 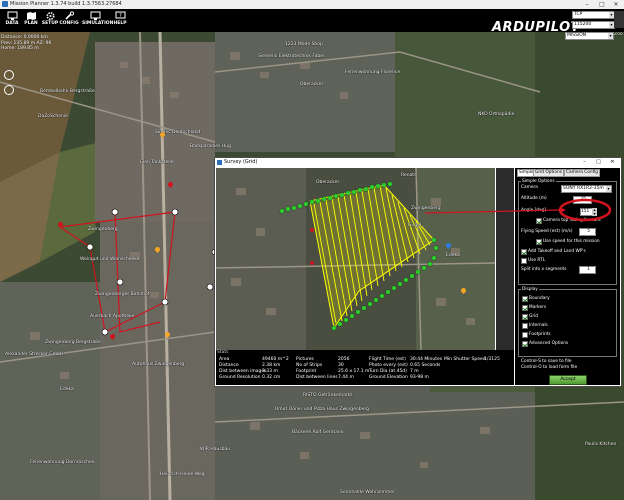 I want to click on grid-checkbox, so click(x=525, y=317).